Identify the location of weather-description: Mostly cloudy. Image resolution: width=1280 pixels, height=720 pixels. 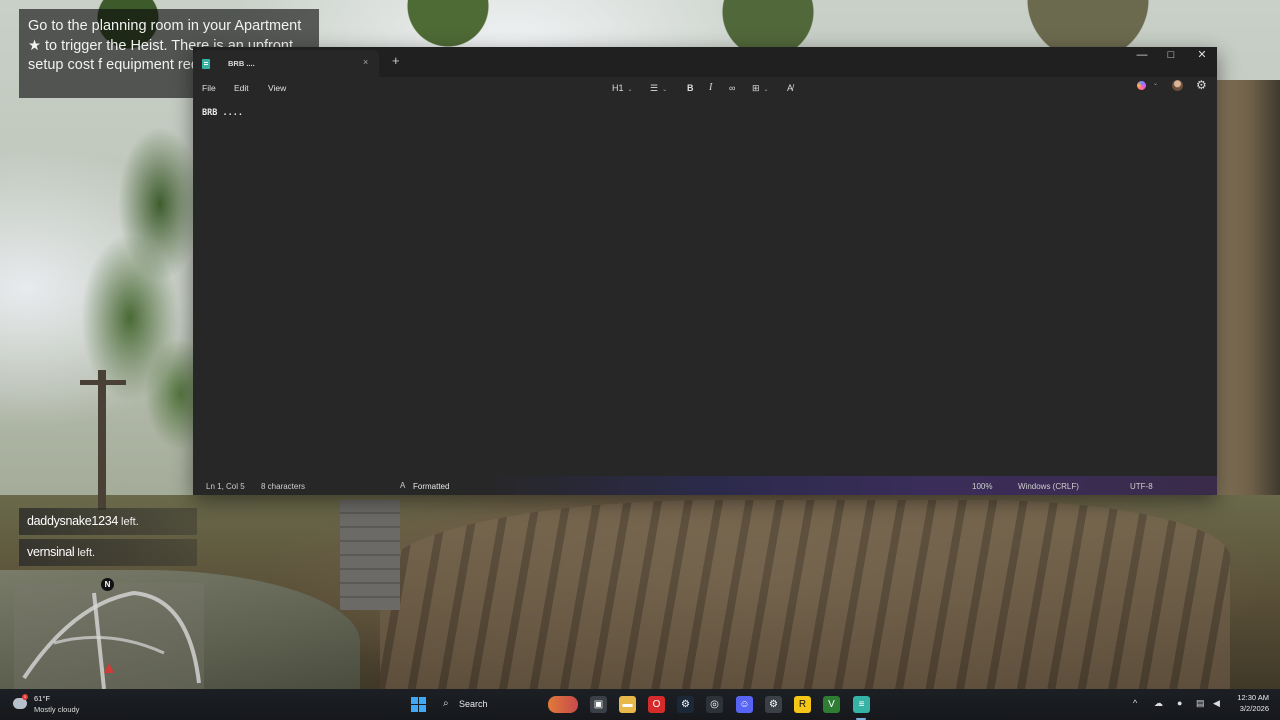
(56, 709).